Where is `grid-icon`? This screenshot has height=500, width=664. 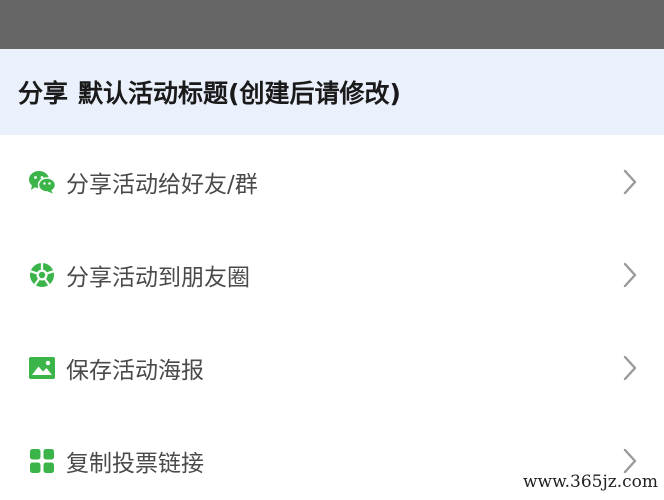 grid-icon is located at coordinates (42, 461).